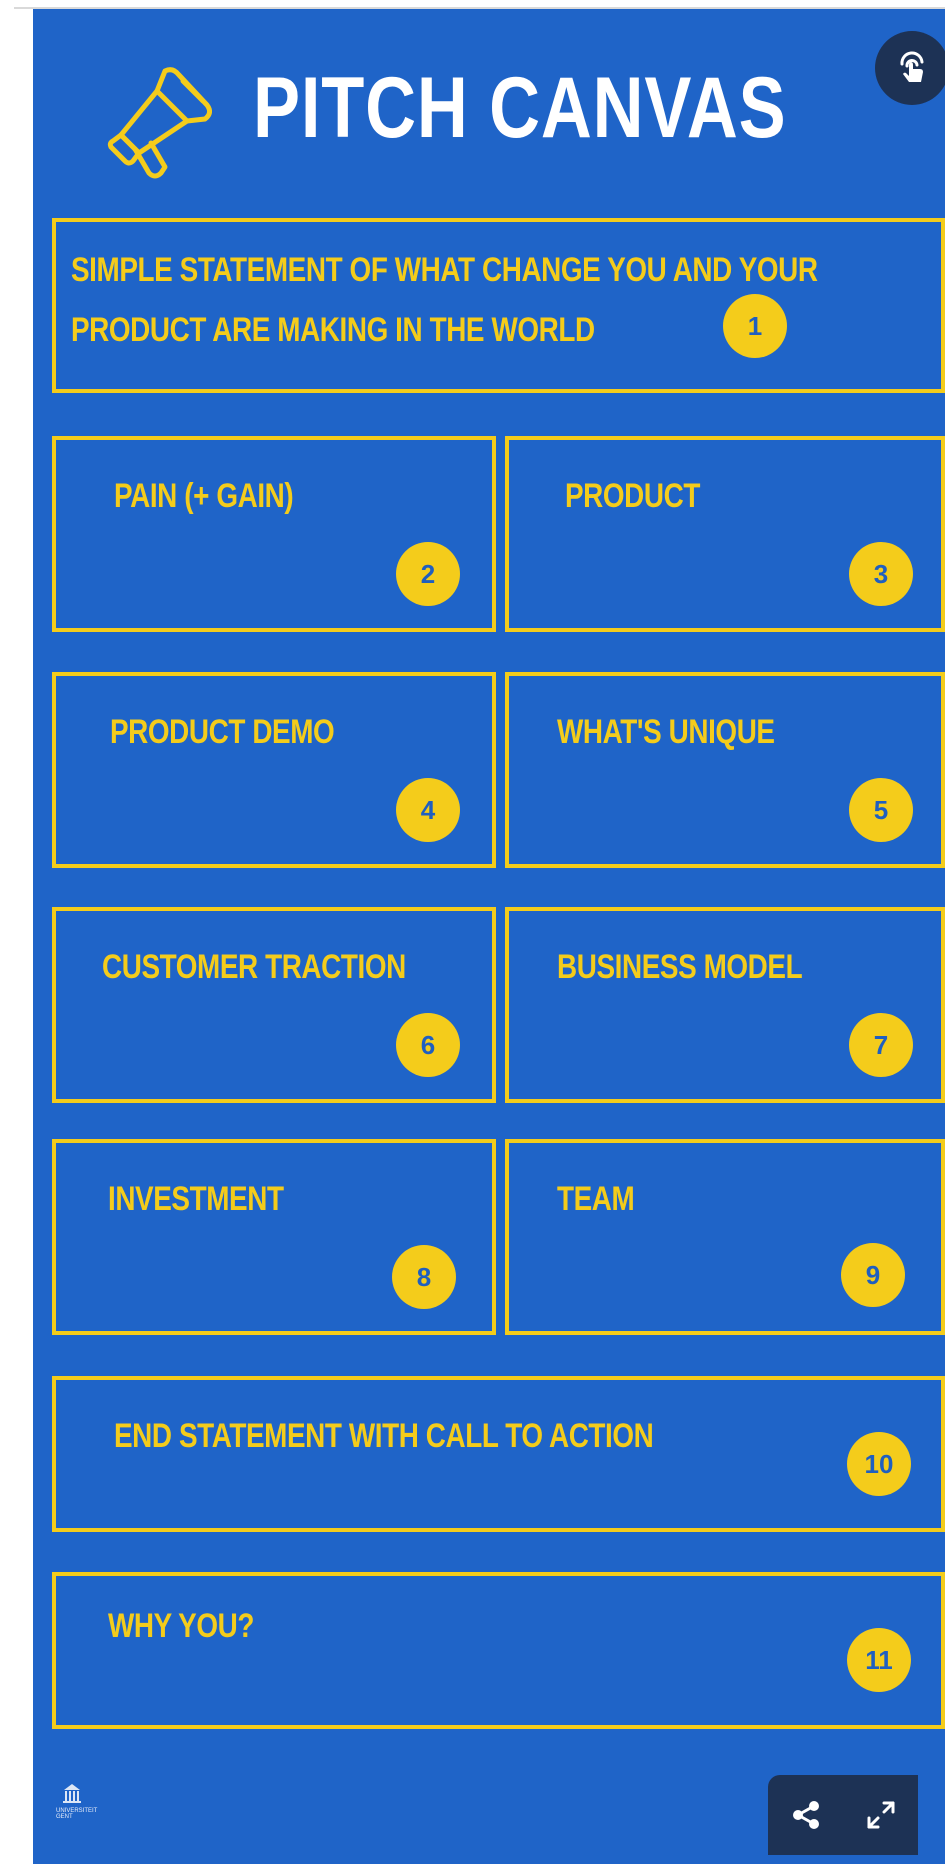 The width and height of the screenshot is (945, 1864). I want to click on section-product-demo: PRODUCT DEMO 4, so click(274, 770).